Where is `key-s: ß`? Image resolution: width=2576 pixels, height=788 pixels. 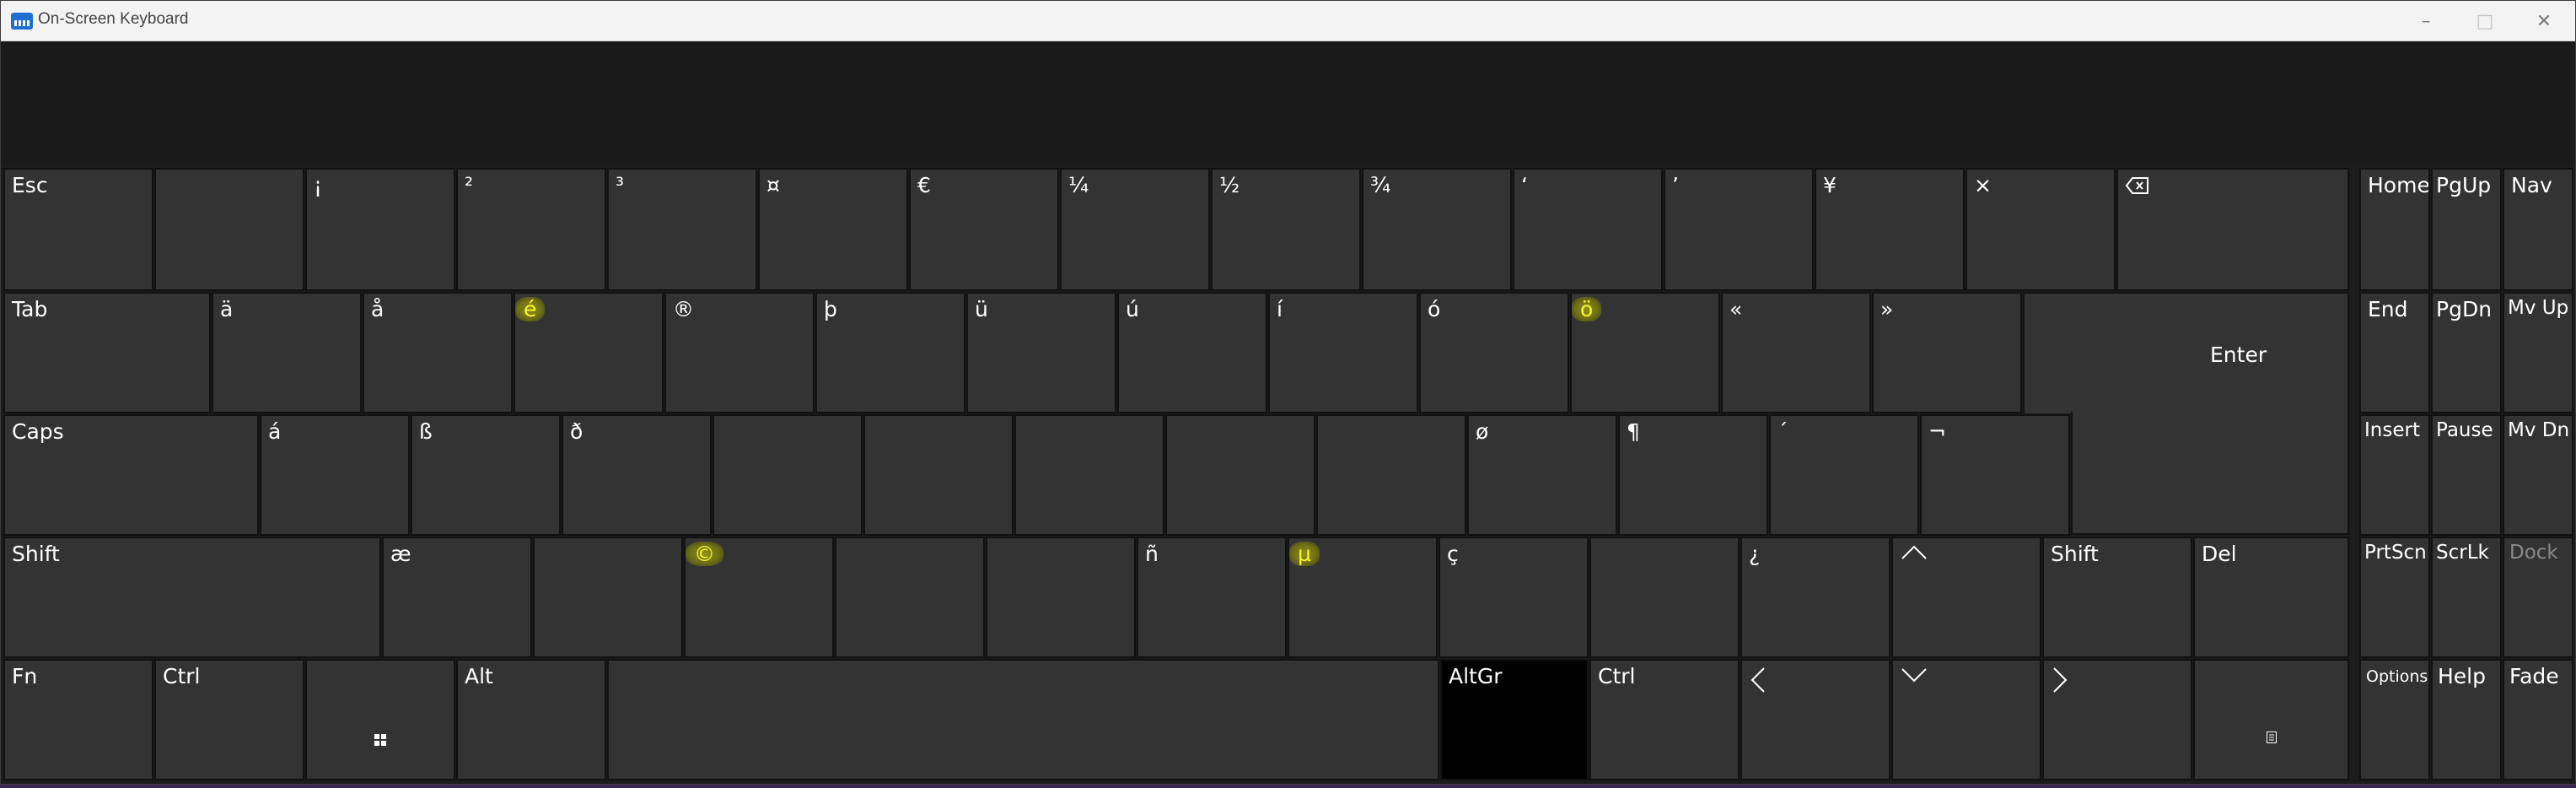
key-s: ß is located at coordinates (486, 475).